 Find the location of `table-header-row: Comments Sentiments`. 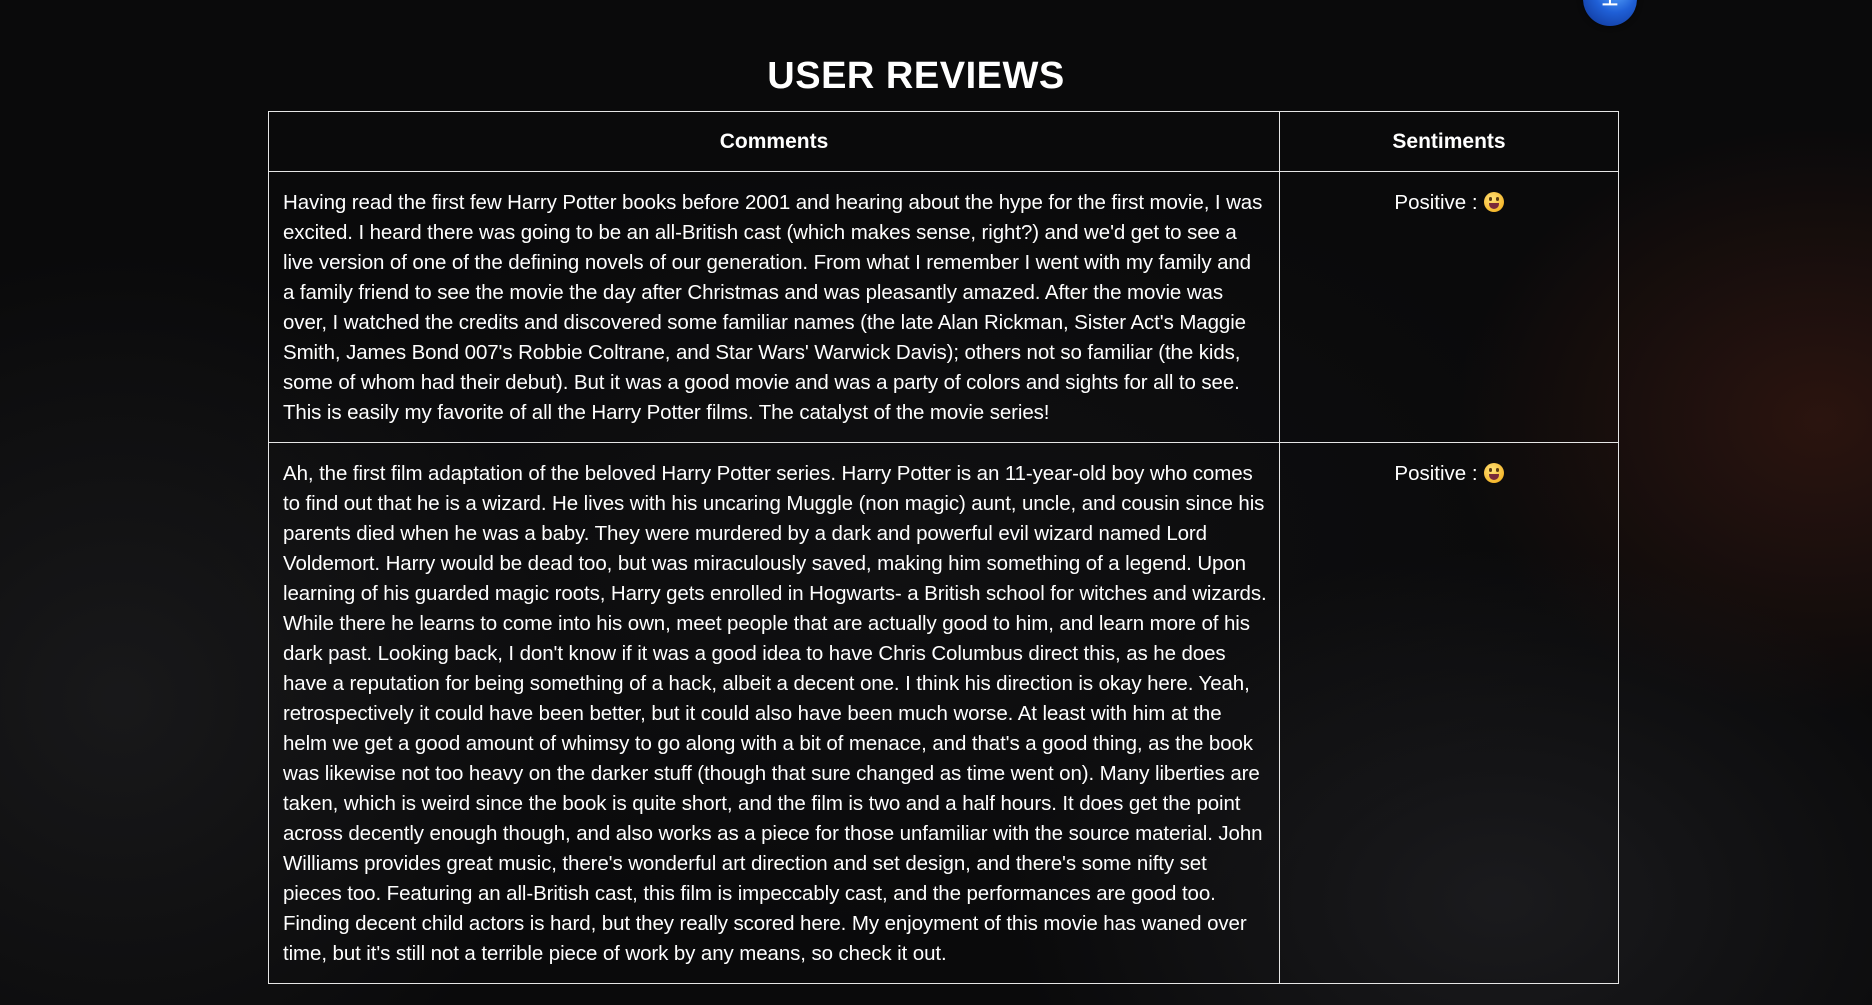

table-header-row: Comments Sentiments is located at coordinates (943, 141).